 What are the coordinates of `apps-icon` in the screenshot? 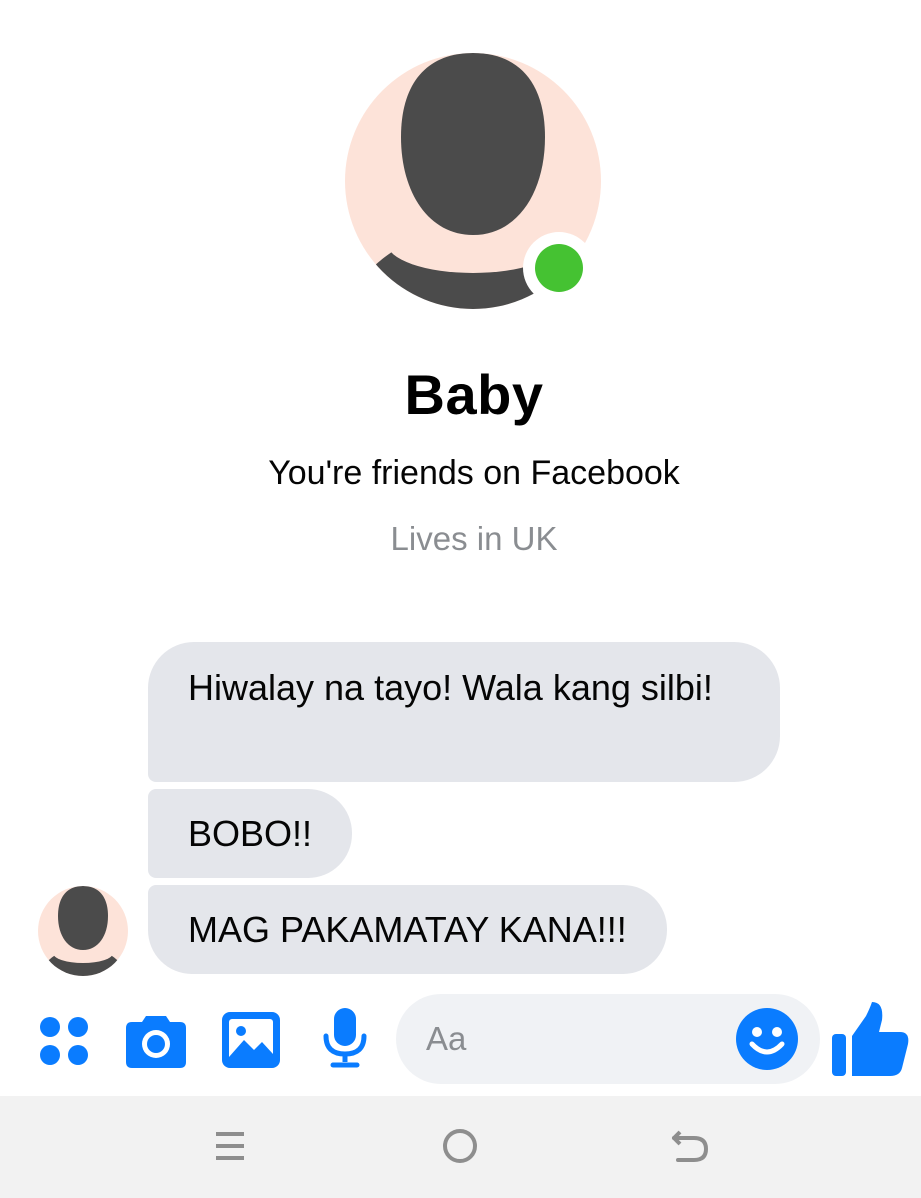 It's located at (64, 1041).